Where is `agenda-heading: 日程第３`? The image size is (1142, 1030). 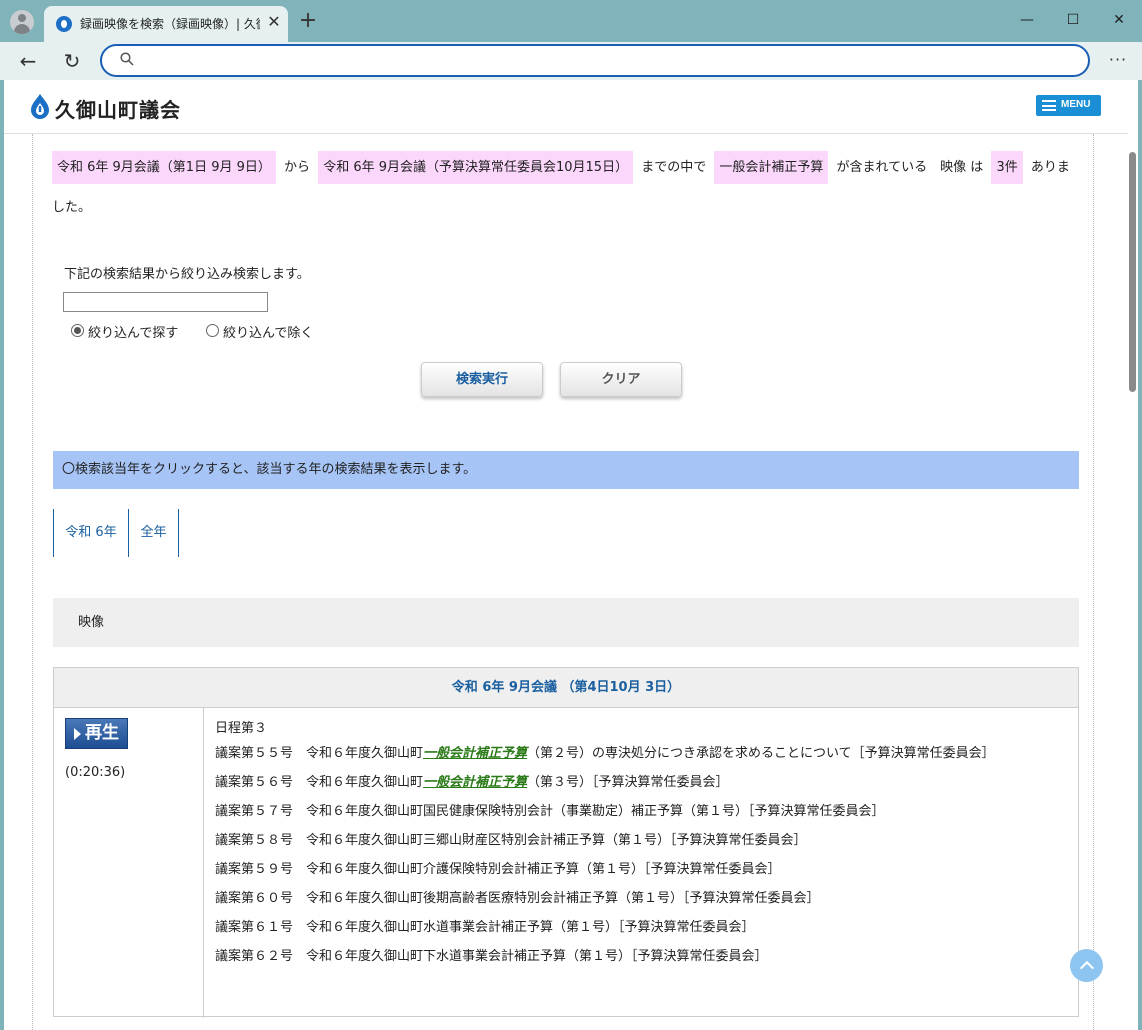 agenda-heading: 日程第３ is located at coordinates (241, 728).